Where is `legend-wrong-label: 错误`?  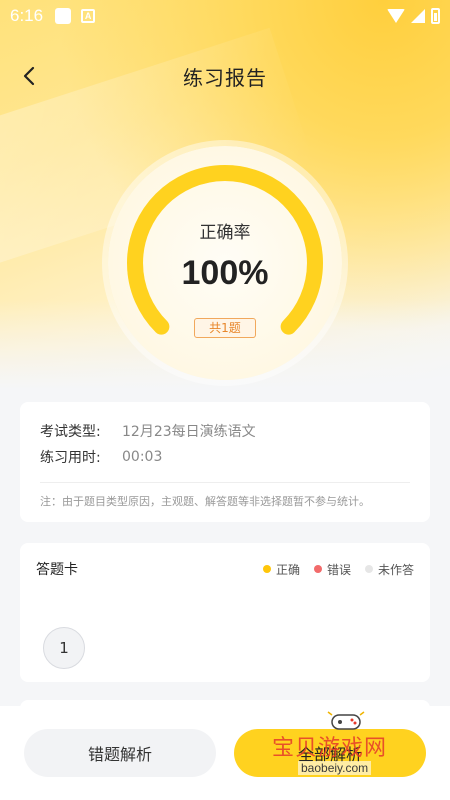
legend-wrong-label: 错误 is located at coordinates (338, 569).